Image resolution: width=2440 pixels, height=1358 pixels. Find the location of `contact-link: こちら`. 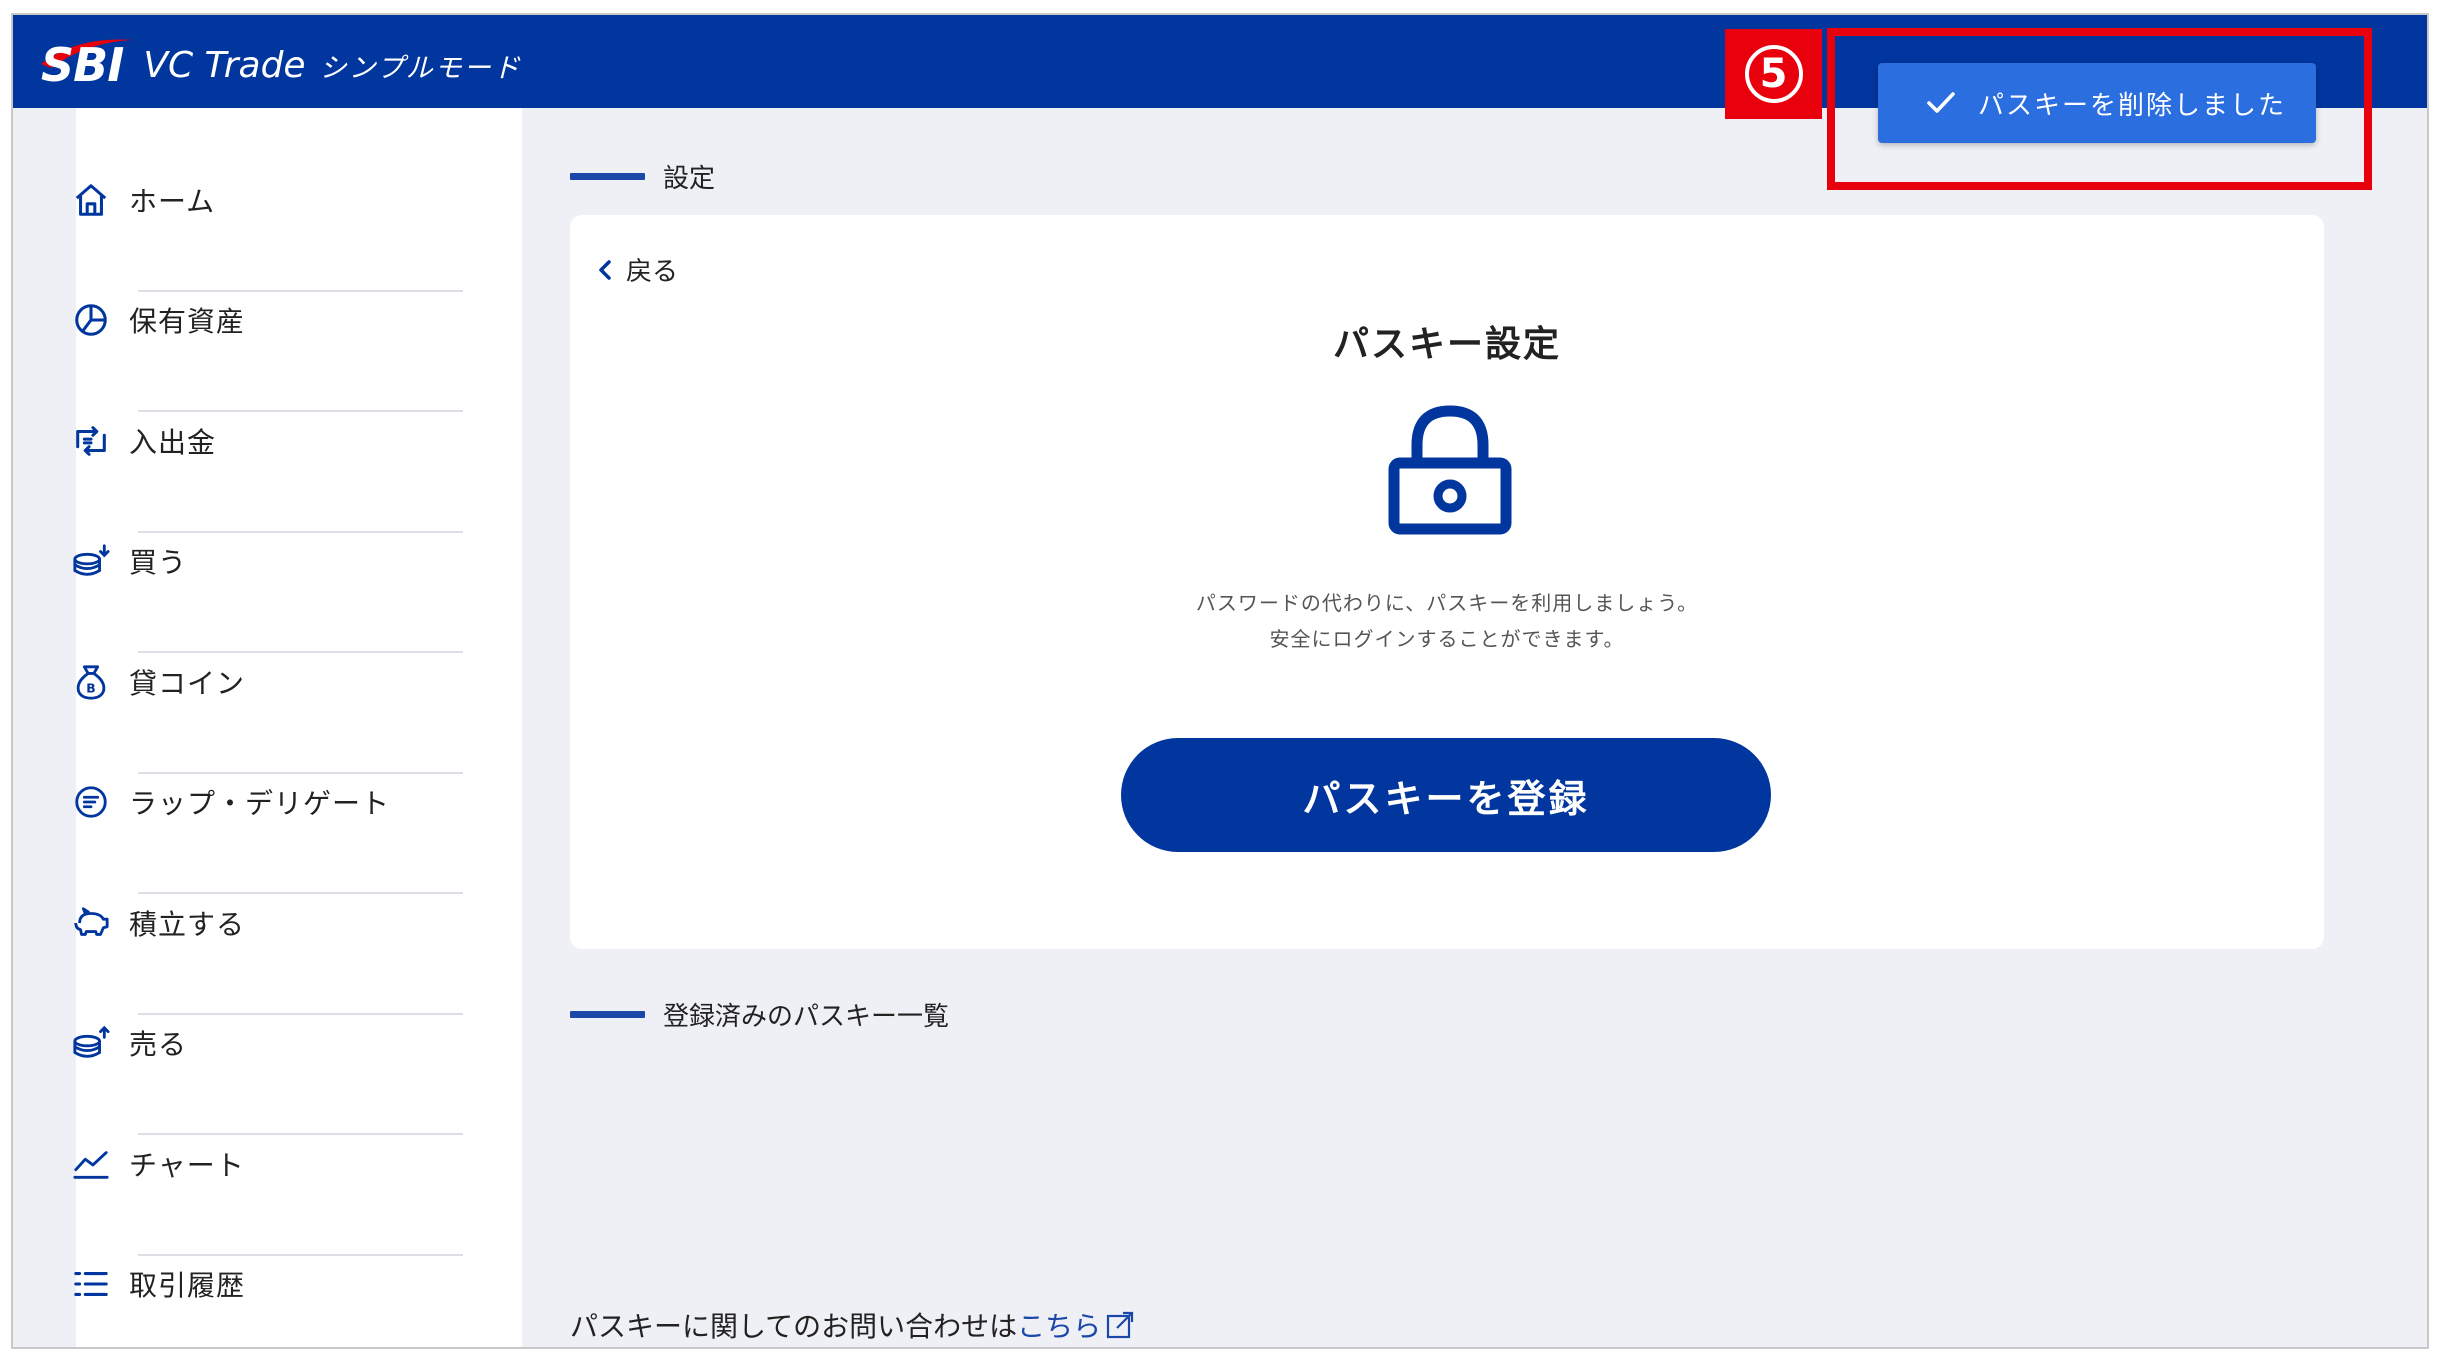

contact-link: こちら is located at coordinates (1059, 1325).